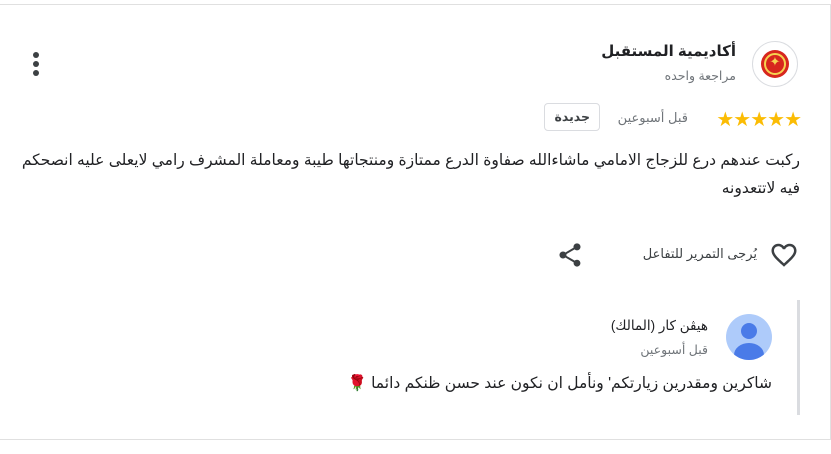 The height and width of the screenshot is (454, 831). What do you see at coordinates (700, 76) in the screenshot?
I see `author-review-count: مراجعة واحده` at bounding box center [700, 76].